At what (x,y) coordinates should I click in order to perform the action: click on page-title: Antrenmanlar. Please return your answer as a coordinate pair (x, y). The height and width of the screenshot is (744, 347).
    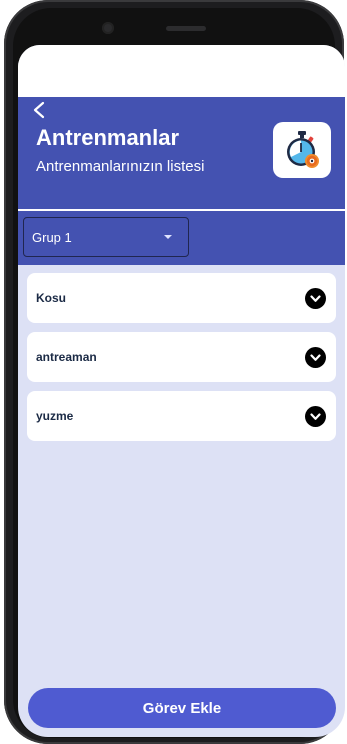
    Looking at the image, I should click on (108, 137).